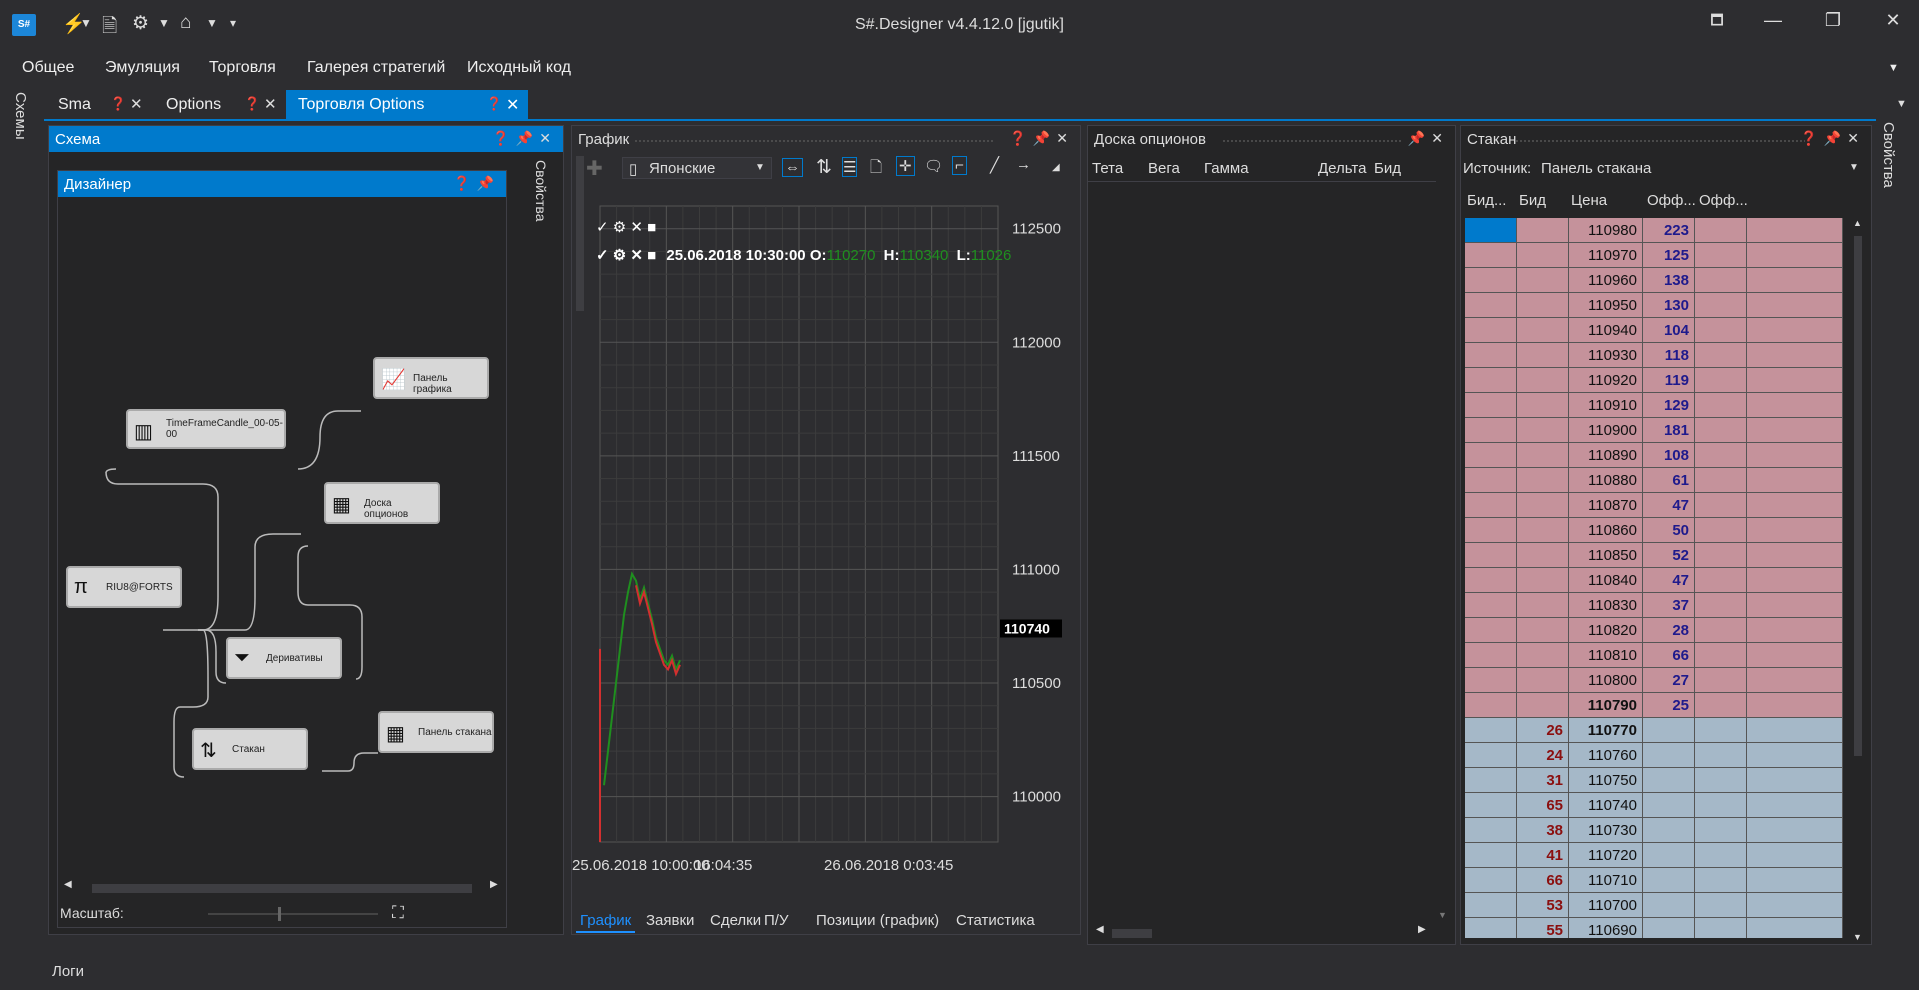  What do you see at coordinates (1857, 937) in the screenshot?
I see `scroll-down-icon: ▼` at bounding box center [1857, 937].